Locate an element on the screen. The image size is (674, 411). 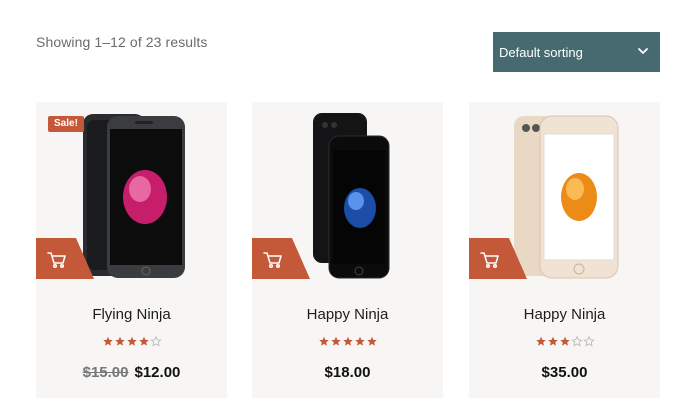
product-image: Sale! is located at coordinates (131, 191).